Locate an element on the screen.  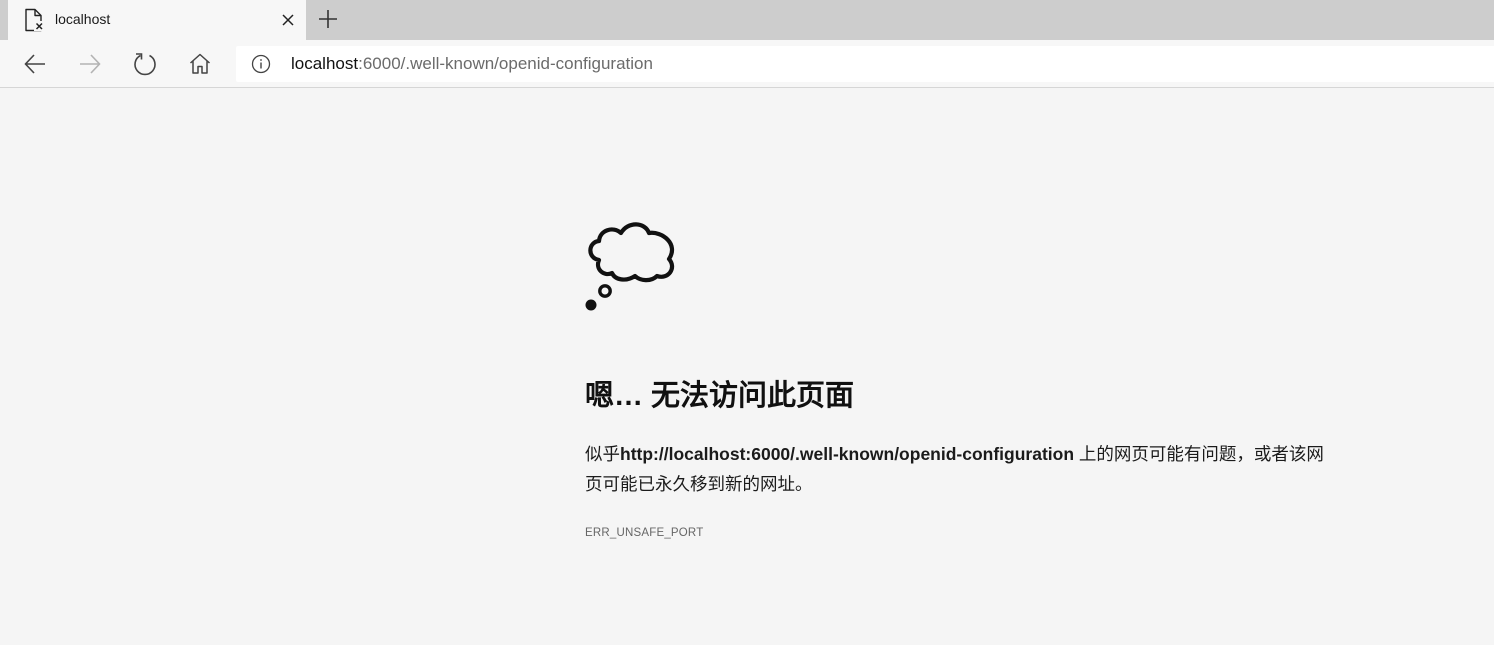
tab-title: localhost is located at coordinates (83, 19).